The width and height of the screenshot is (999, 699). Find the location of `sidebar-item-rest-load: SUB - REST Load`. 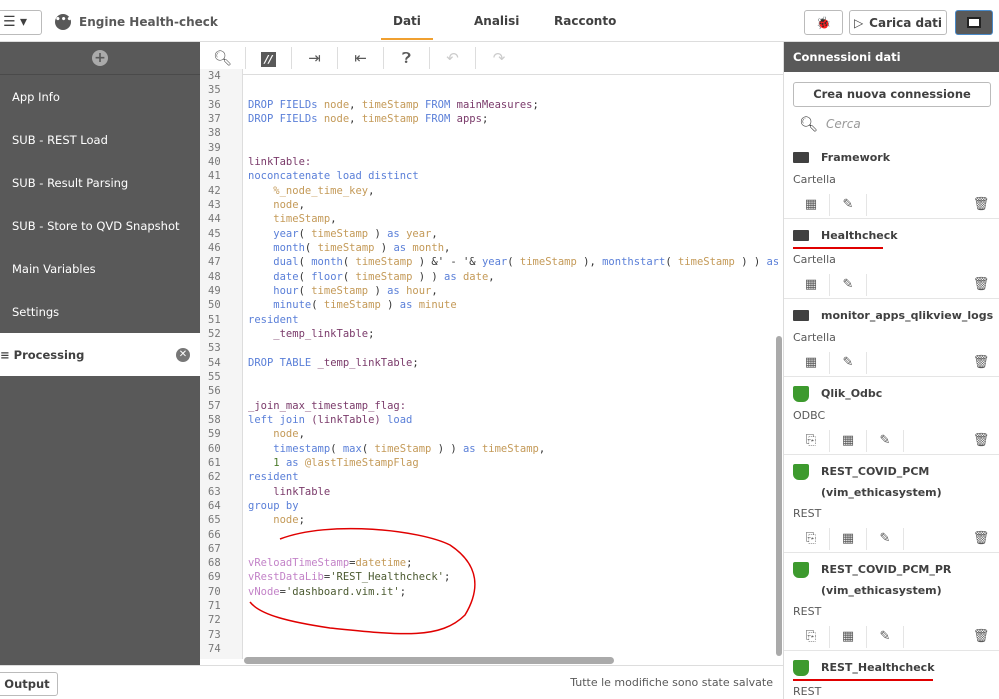

sidebar-item-rest-load: SUB - REST Load is located at coordinates (100, 139).